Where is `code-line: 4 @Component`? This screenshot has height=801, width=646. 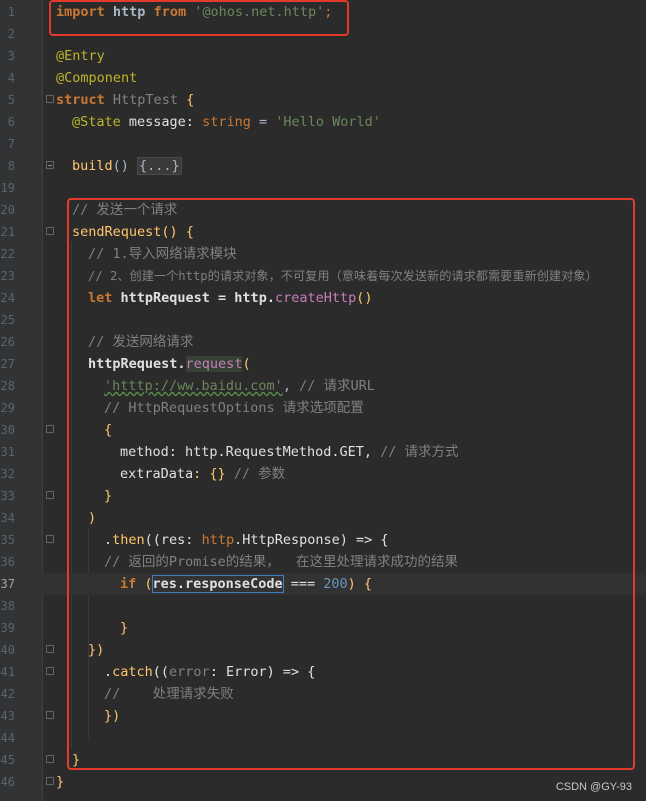 code-line: 4 @Component is located at coordinates (323, 78).